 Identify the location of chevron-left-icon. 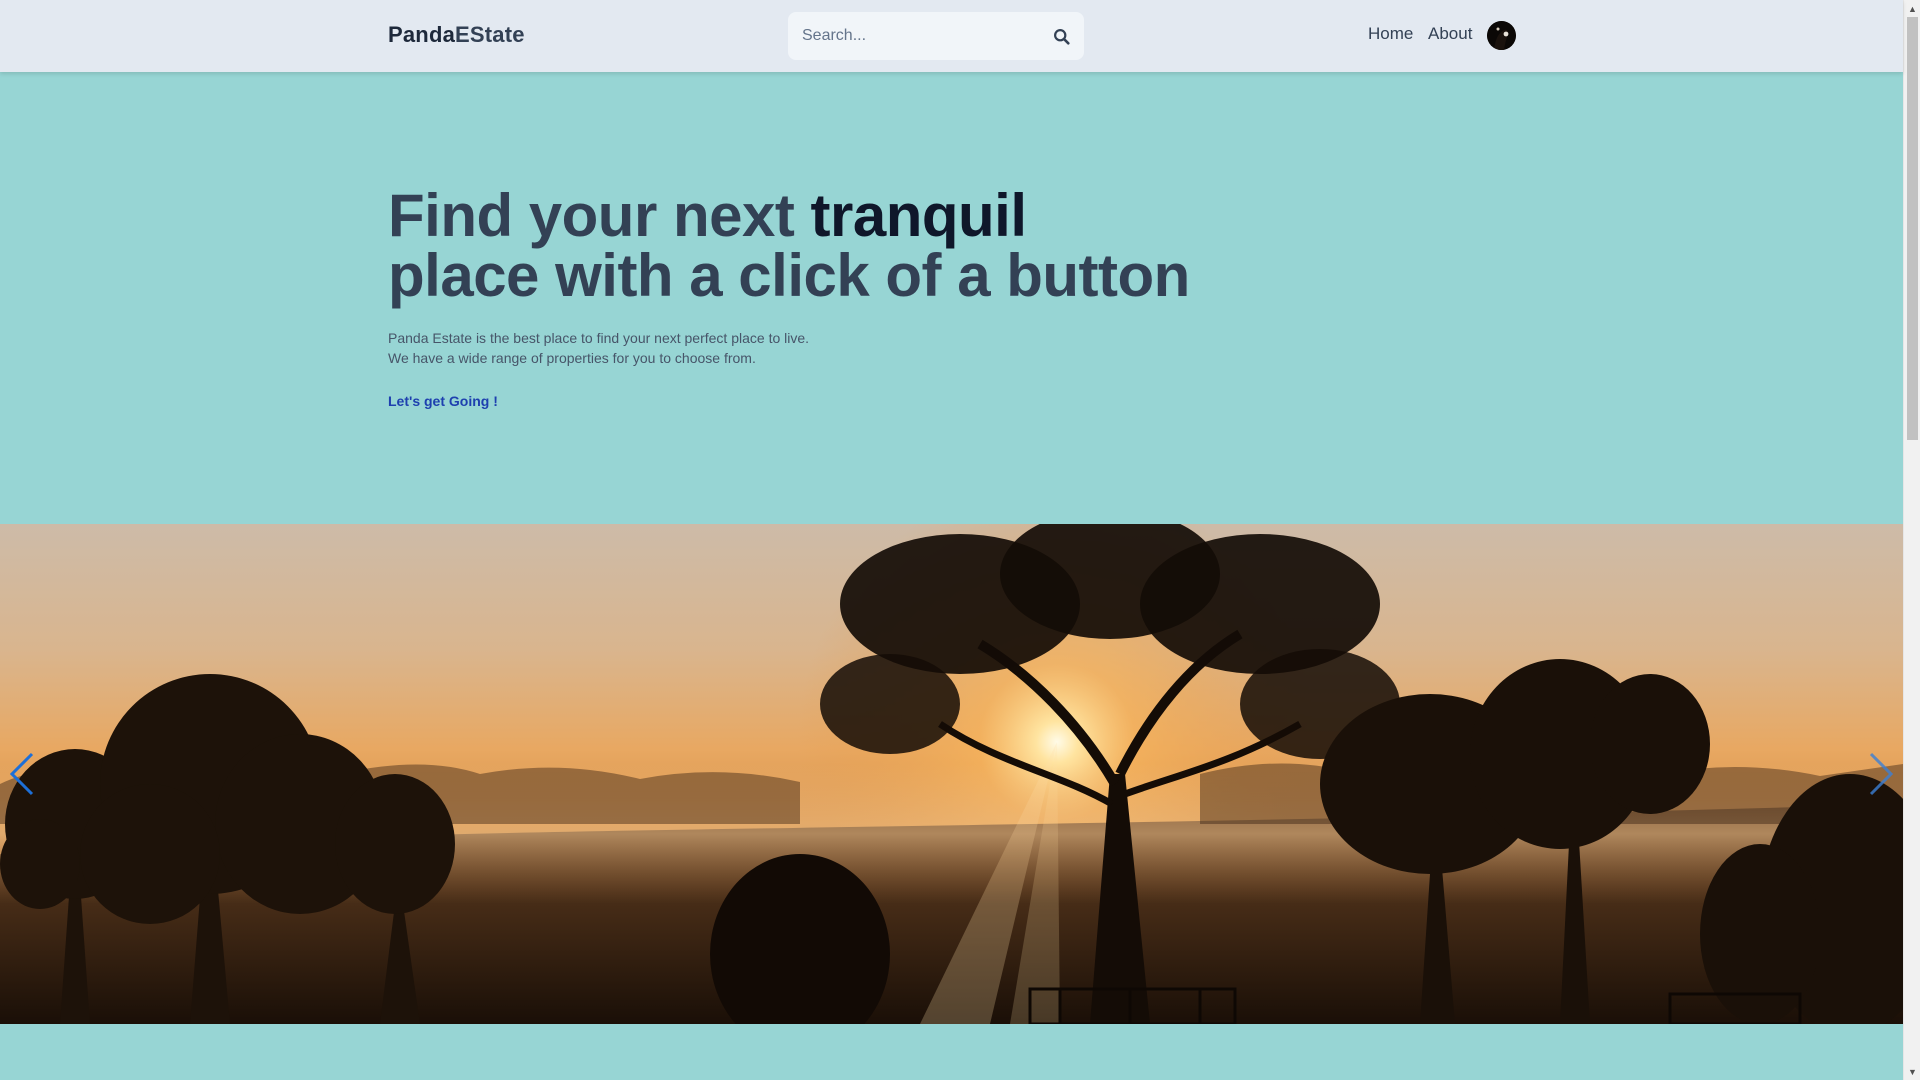
(21, 774).